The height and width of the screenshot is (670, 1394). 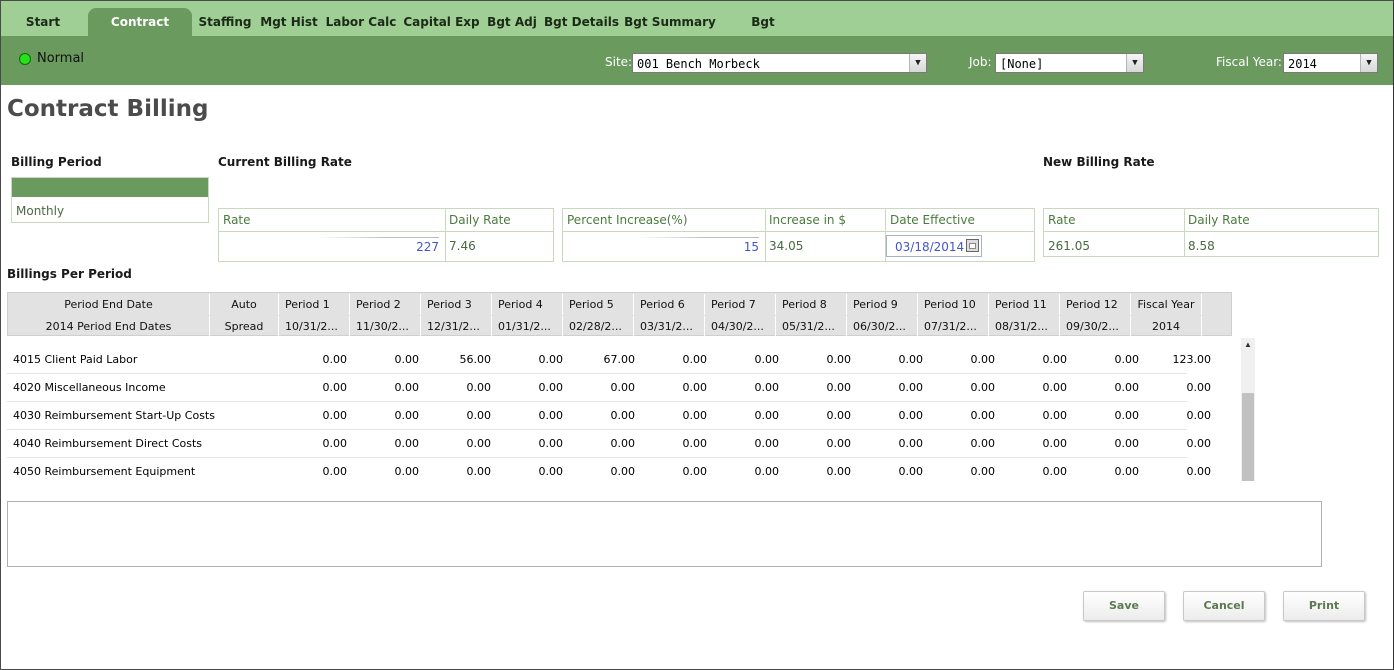 I want to click on rate-input: 227, so click(x=379, y=247).